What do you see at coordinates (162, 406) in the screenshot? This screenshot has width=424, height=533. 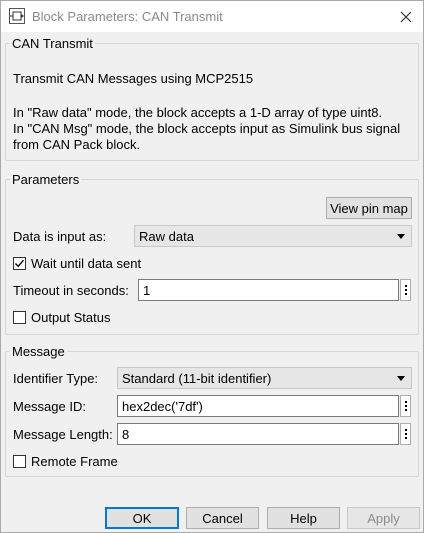 I see `message-id-value: hex2dec('7df')` at bounding box center [162, 406].